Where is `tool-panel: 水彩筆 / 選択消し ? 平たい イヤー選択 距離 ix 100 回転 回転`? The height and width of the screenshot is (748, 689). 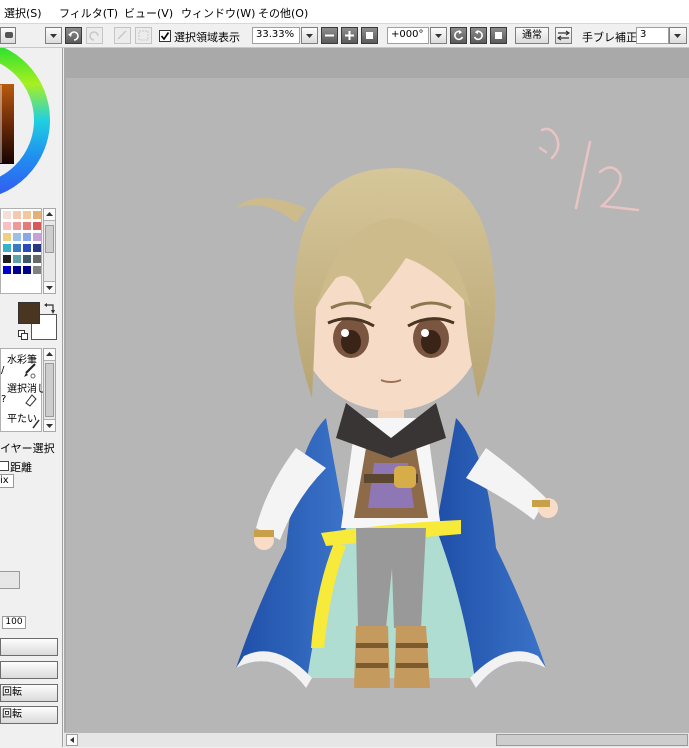
tool-panel: 水彩筆 / 選択消し ? 平たい イヤー選択 距離 ix 100 回転 回転 is located at coordinates (31, 397).